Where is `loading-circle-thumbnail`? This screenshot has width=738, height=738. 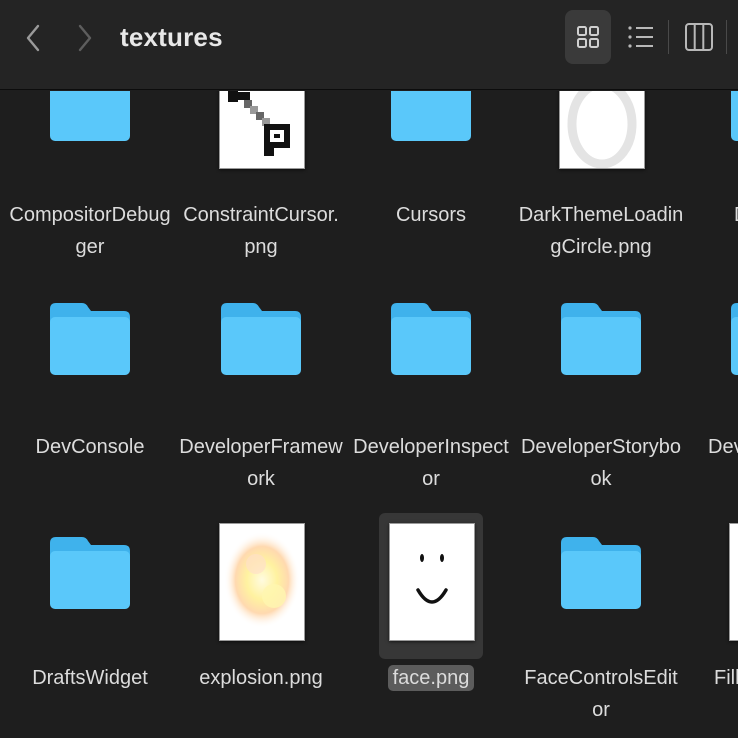
loading-circle-thumbnail is located at coordinates (601, 130).